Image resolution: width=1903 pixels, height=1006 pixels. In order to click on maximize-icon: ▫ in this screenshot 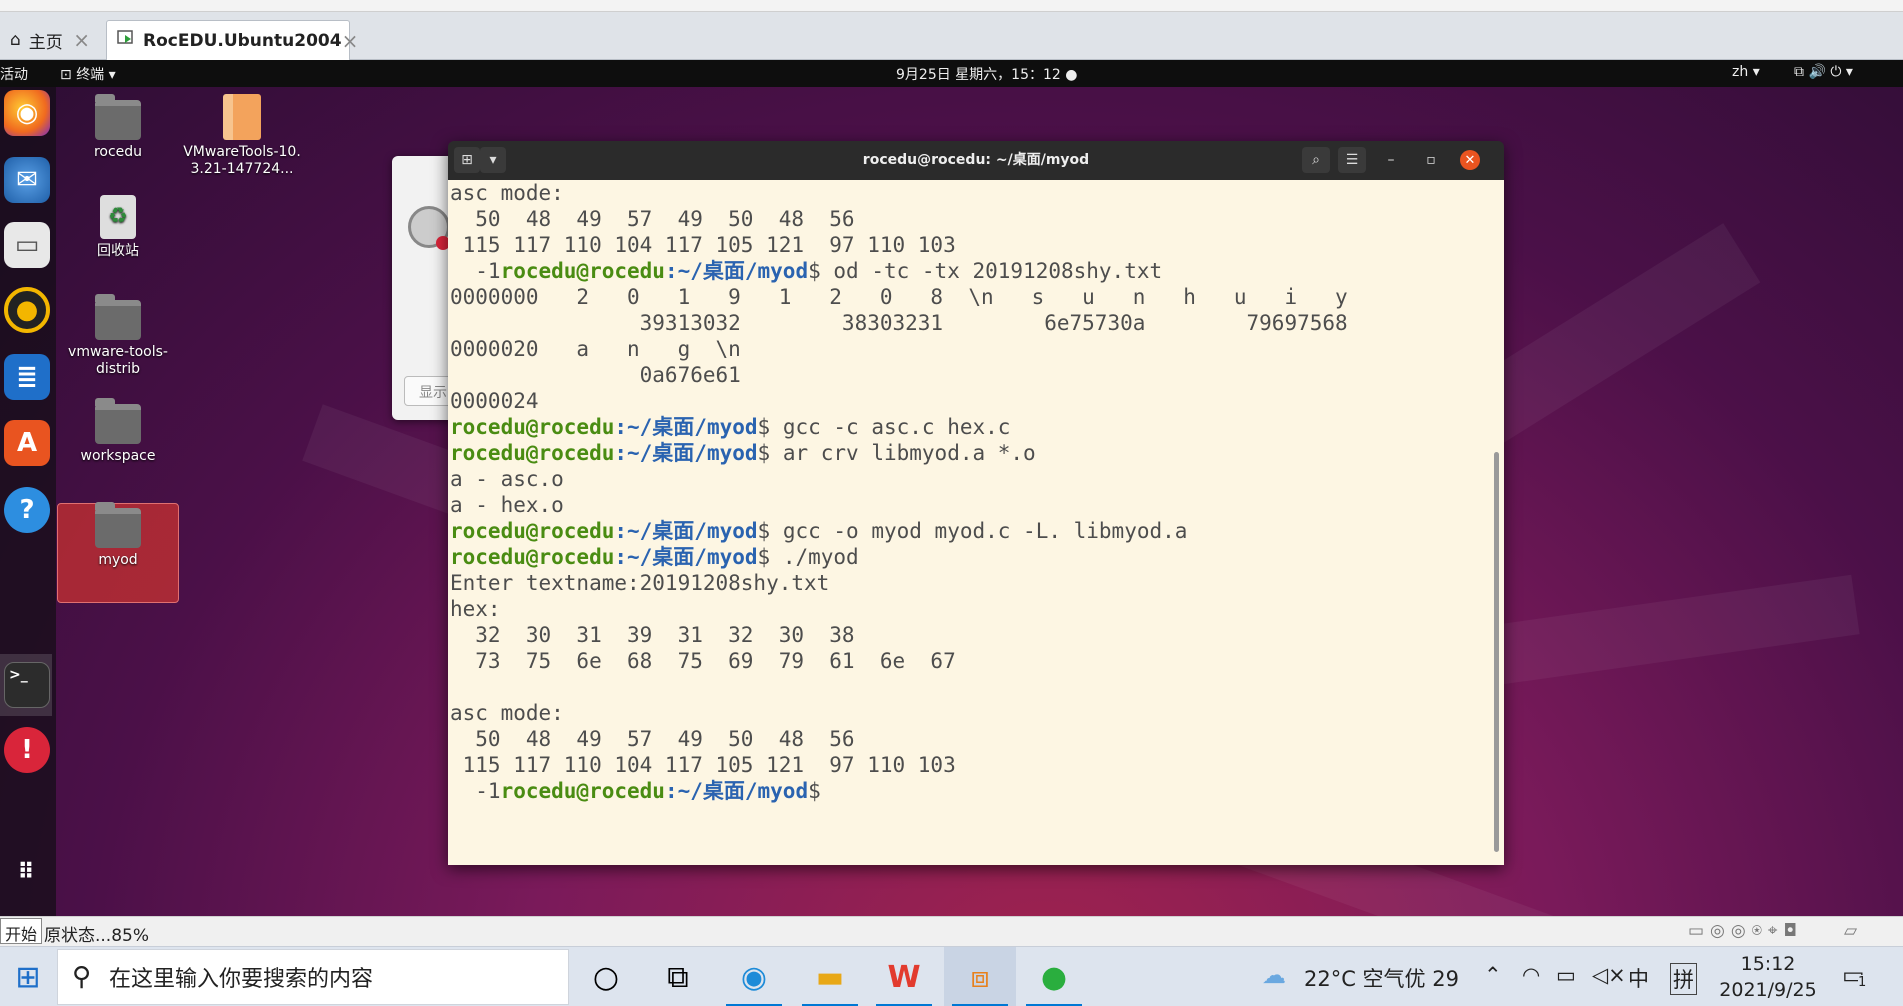, I will do `click(1431, 160)`.